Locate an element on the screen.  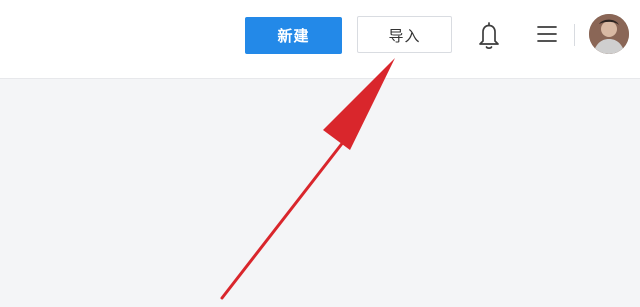
new-button: 新建 is located at coordinates (293, 35).